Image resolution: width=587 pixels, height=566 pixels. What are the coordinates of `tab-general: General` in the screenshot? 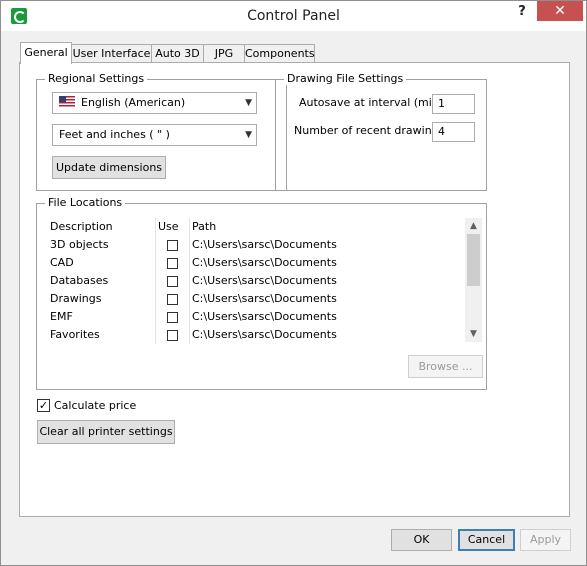 It's located at (46, 53).